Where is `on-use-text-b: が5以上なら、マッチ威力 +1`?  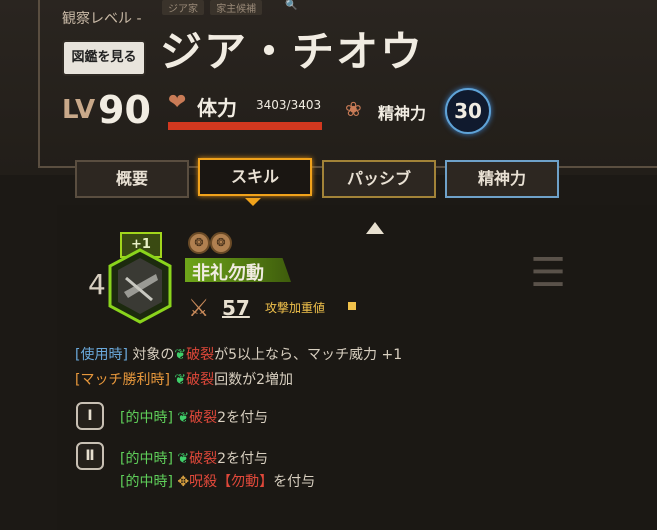
on-use-text-b: が5以上なら、マッチ威力 +1 is located at coordinates (308, 355).